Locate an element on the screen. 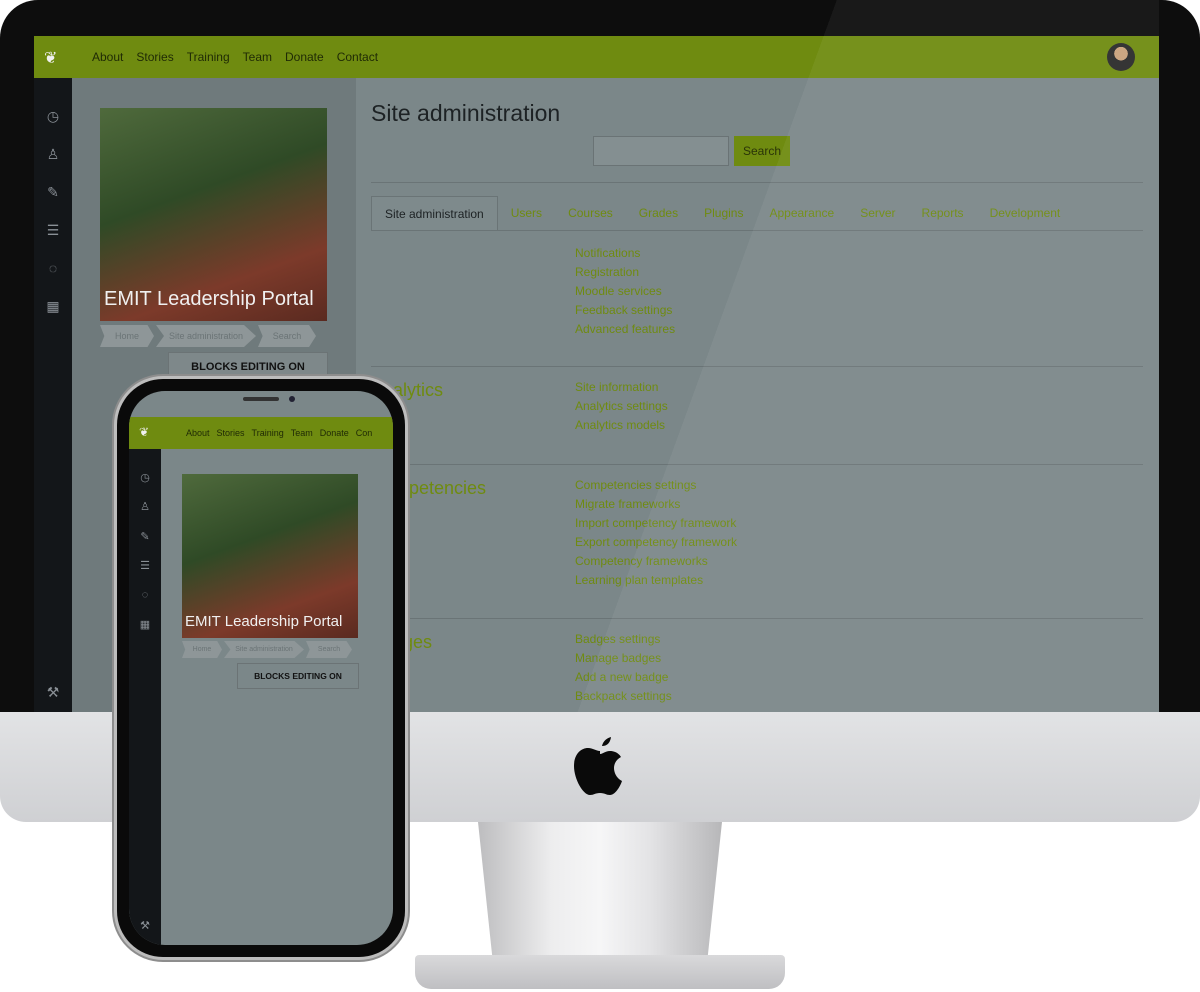 The width and height of the screenshot is (1200, 992). link-import-framework: Import competency framework is located at coordinates (656, 523).